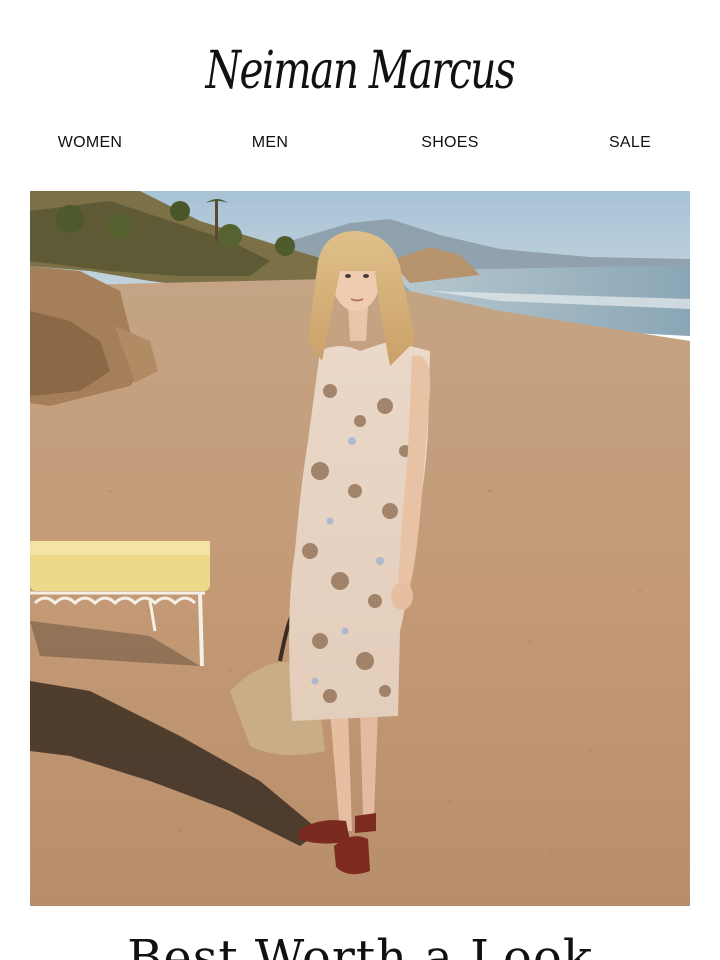 The image size is (720, 960). Describe the element at coordinates (630, 143) in the screenshot. I see `nav-sale-link: SALE` at that location.